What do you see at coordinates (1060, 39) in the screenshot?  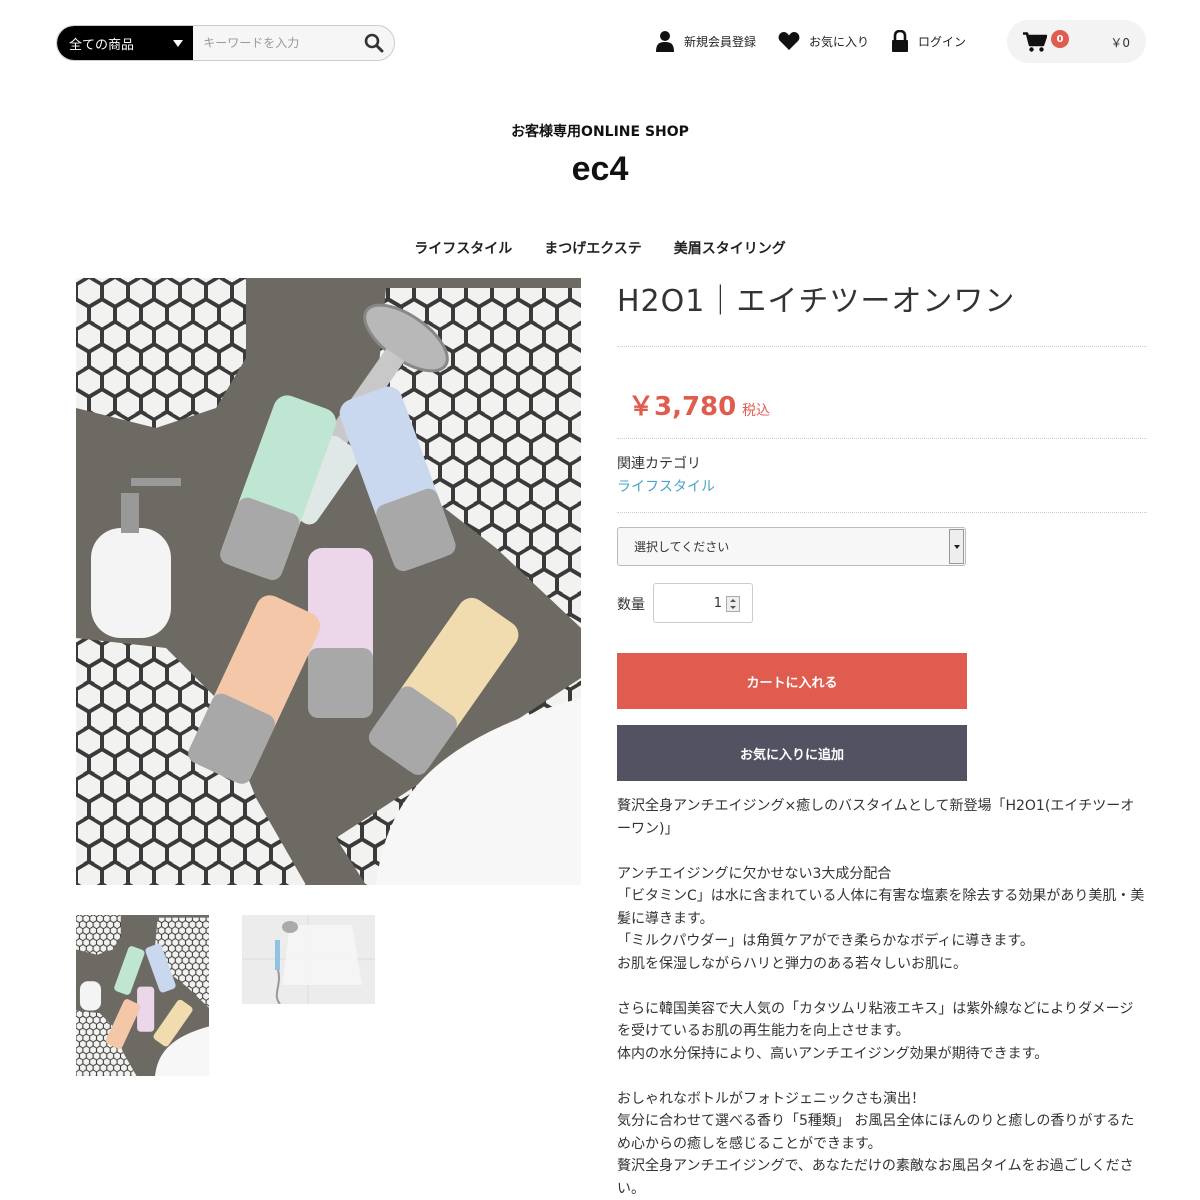 I see `cart-count-badge: 0` at bounding box center [1060, 39].